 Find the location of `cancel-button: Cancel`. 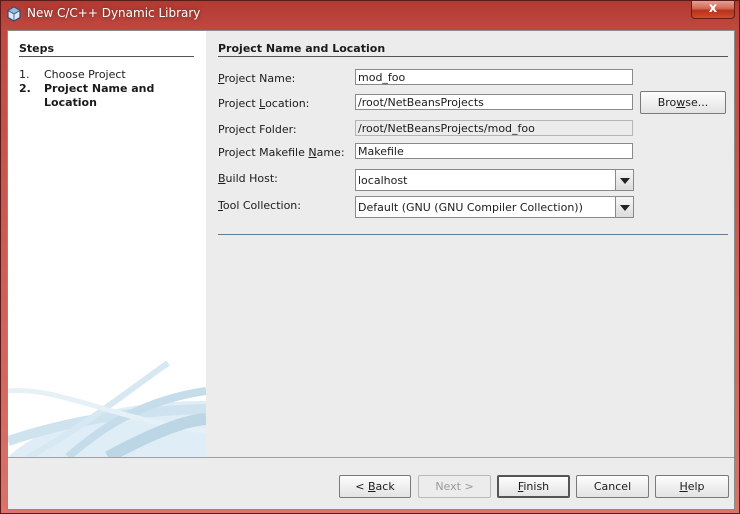

cancel-button: Cancel is located at coordinates (612, 486).